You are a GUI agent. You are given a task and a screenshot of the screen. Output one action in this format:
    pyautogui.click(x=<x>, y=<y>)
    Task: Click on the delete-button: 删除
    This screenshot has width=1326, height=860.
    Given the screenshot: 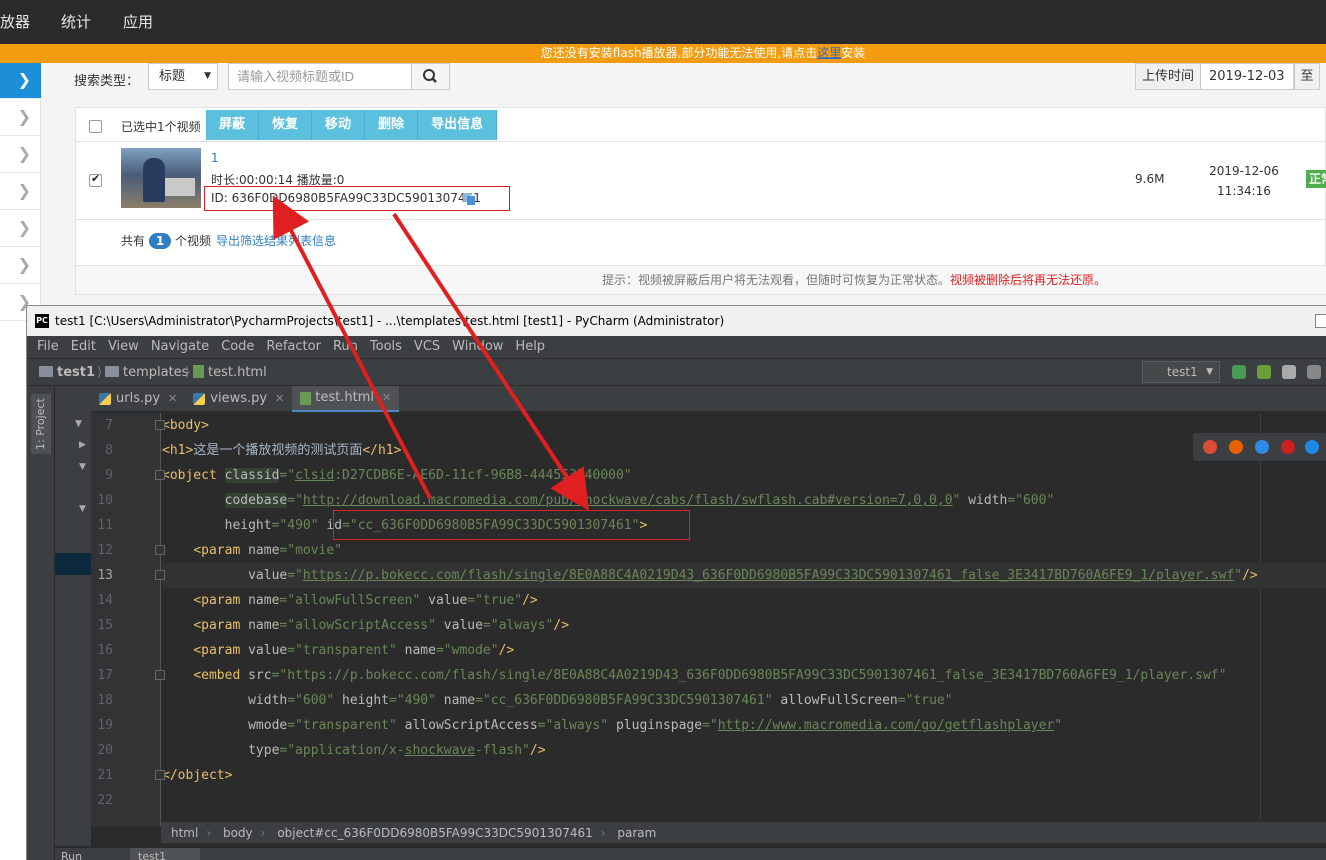 What is the action you would take?
    pyautogui.click(x=392, y=125)
    